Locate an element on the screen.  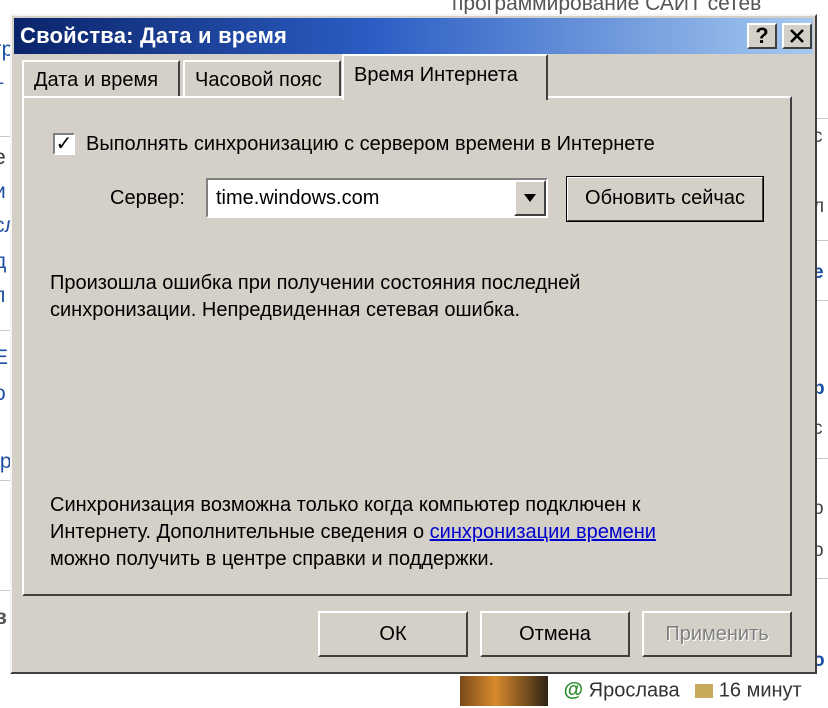
bg-fragment: д is located at coordinates (3, 261).